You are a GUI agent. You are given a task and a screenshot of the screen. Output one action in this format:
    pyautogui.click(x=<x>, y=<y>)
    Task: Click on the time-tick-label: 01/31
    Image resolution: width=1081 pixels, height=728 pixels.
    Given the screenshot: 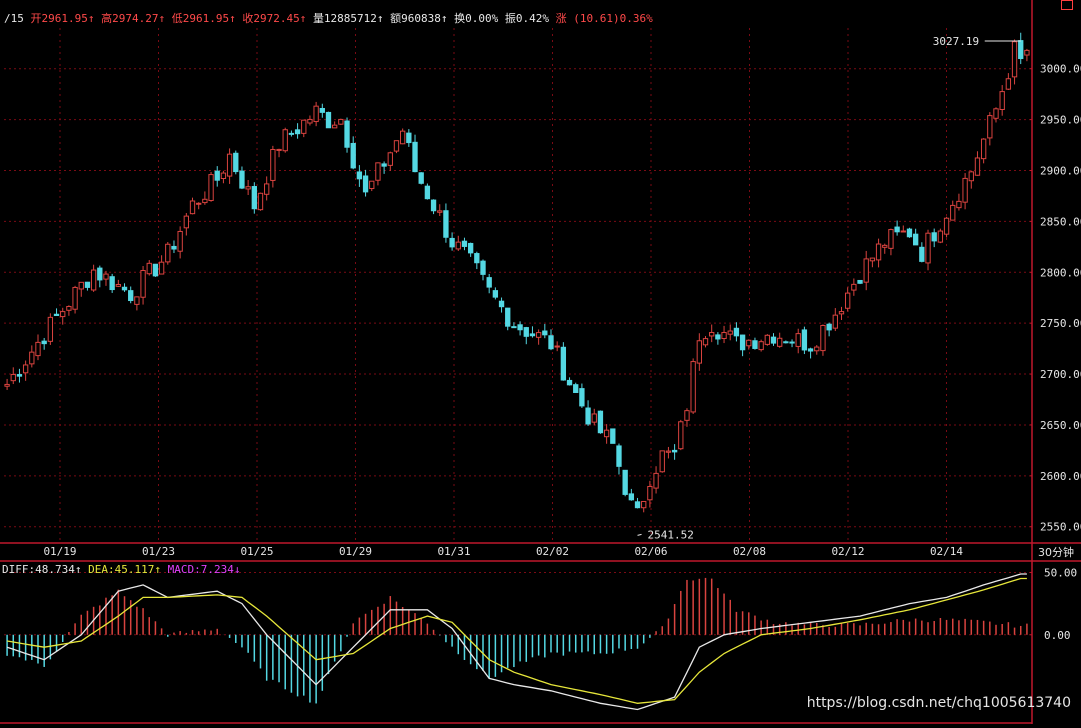 What is the action you would take?
    pyautogui.click(x=453, y=551)
    